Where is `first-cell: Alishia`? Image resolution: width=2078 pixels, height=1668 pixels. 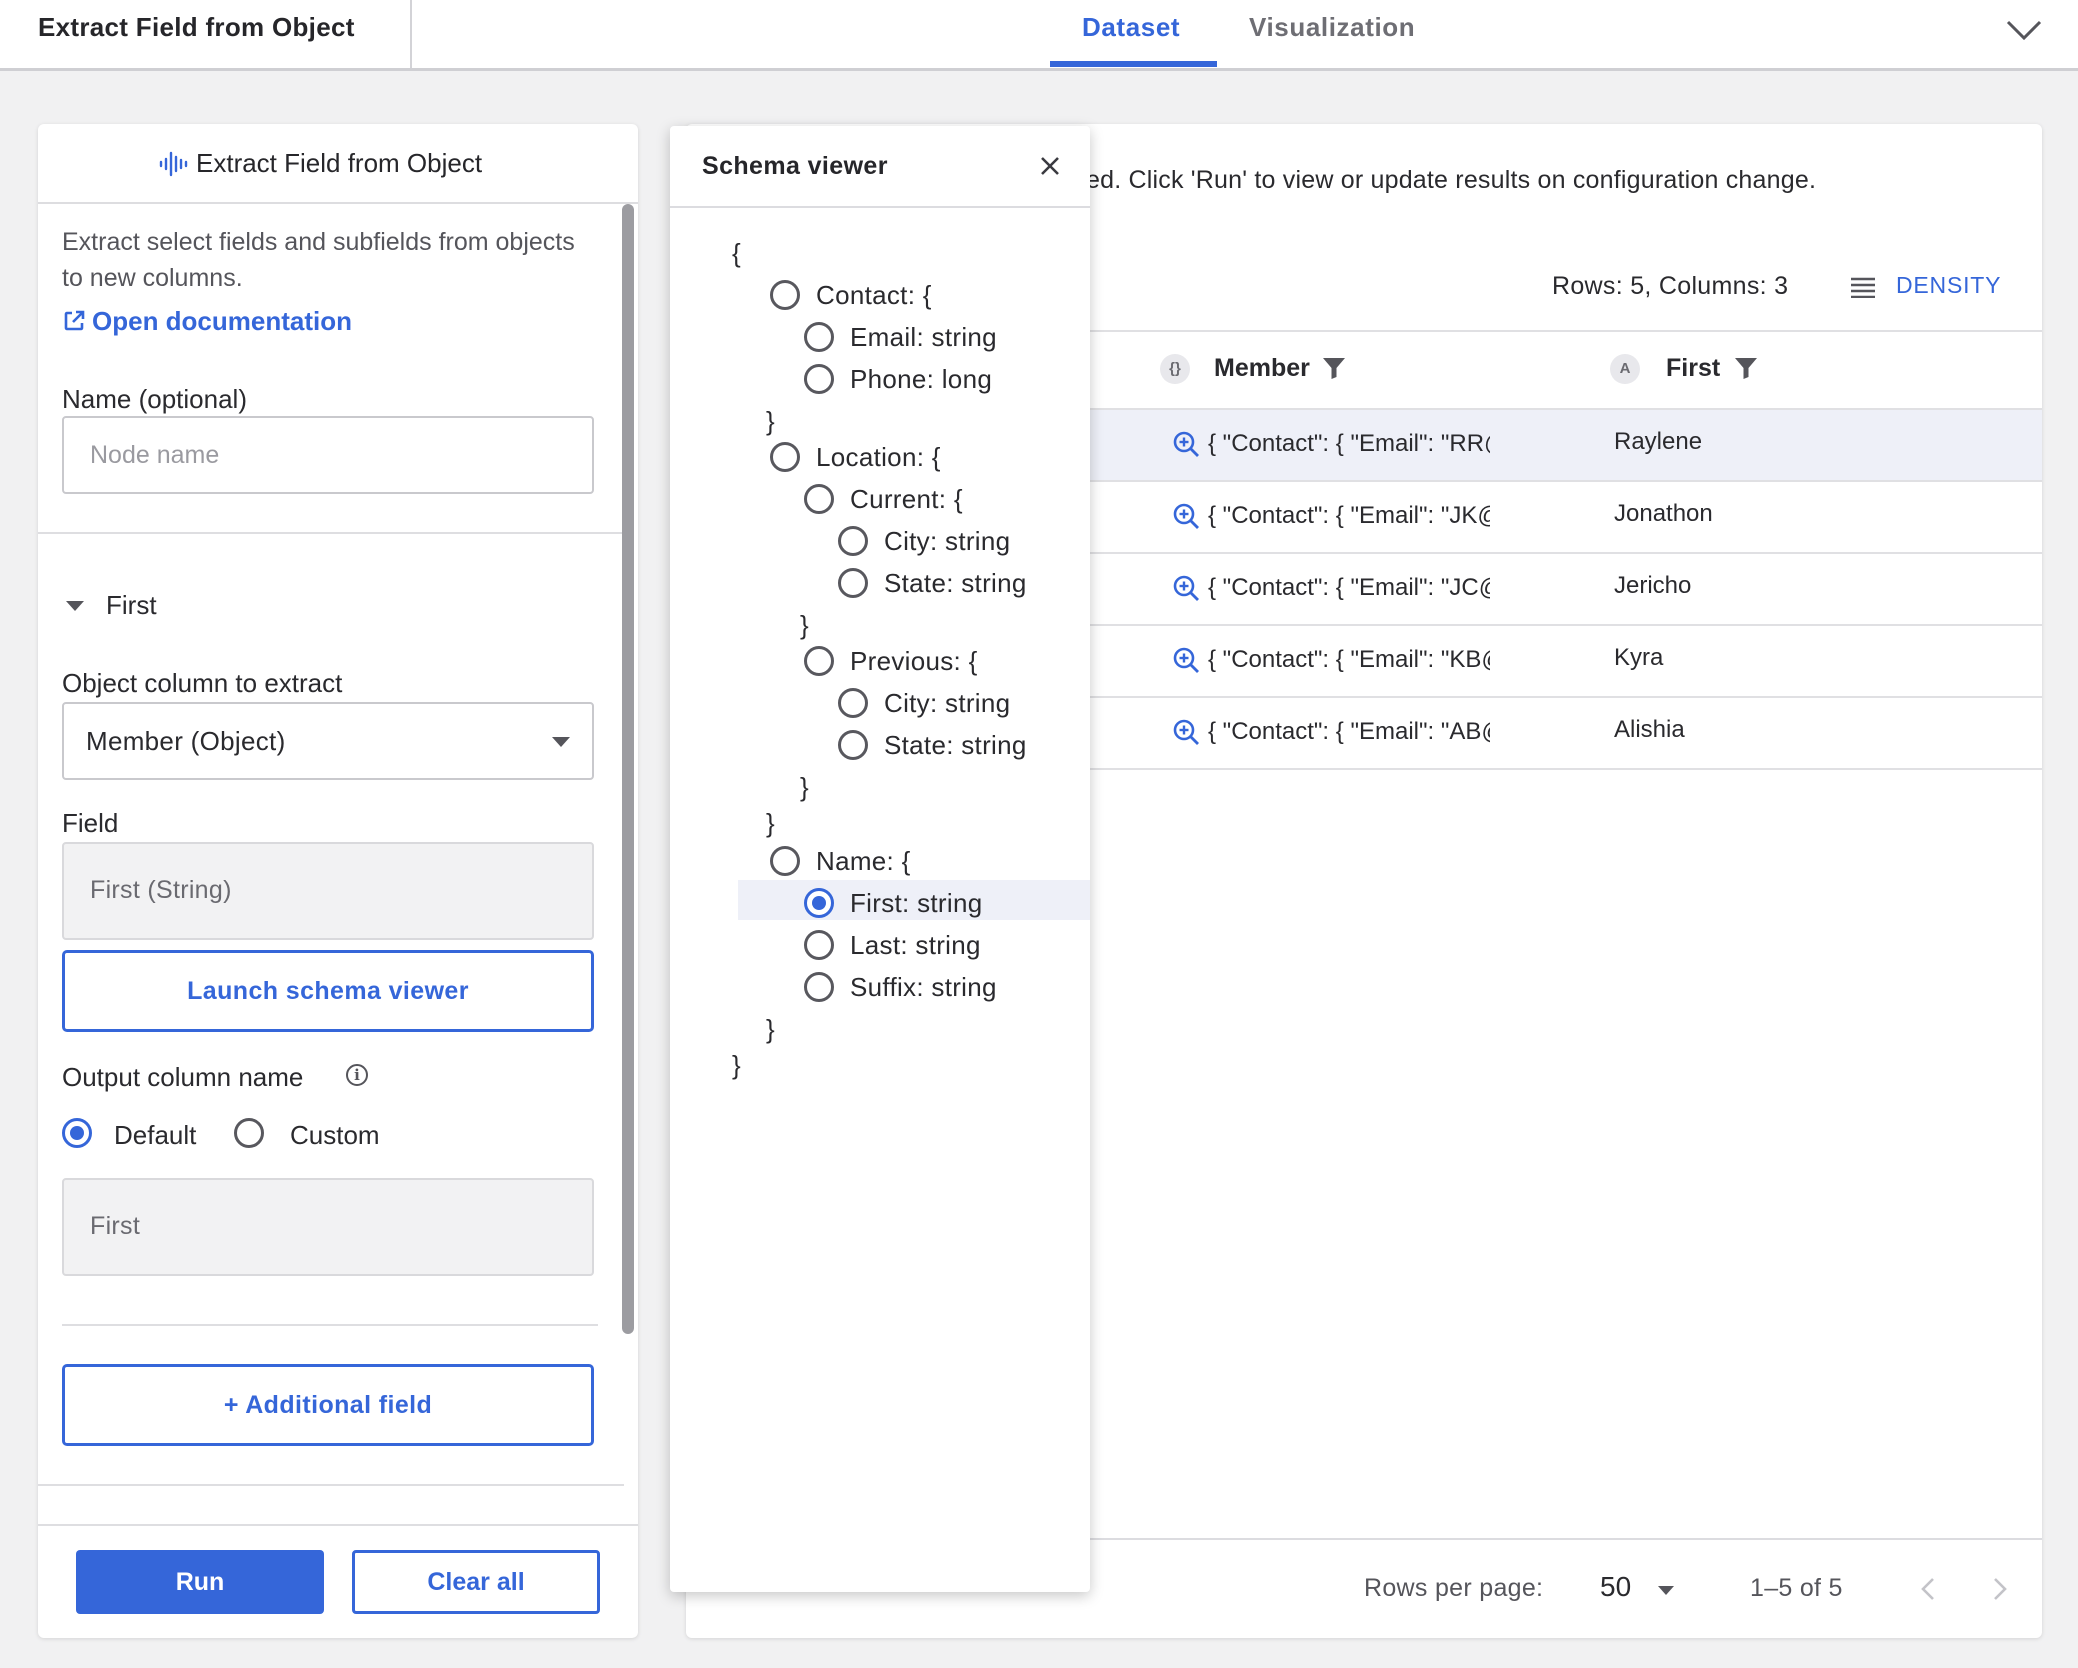
first-cell: Alishia is located at coordinates (1649, 729).